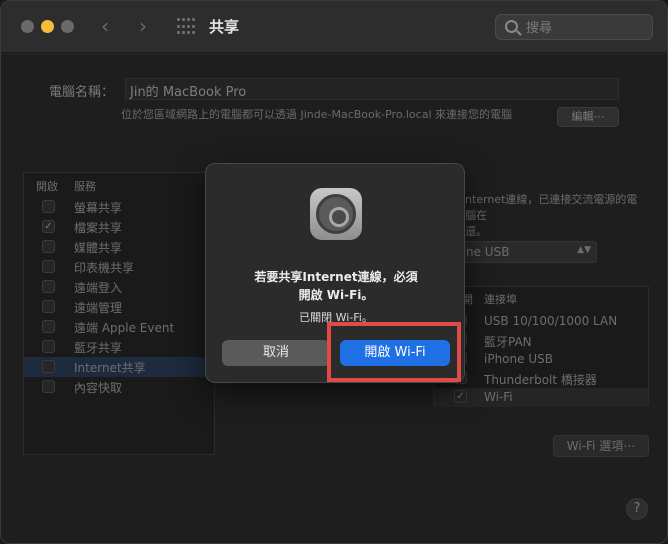  What do you see at coordinates (119, 184) in the screenshot?
I see `services-header: 開啟 服務` at bounding box center [119, 184].